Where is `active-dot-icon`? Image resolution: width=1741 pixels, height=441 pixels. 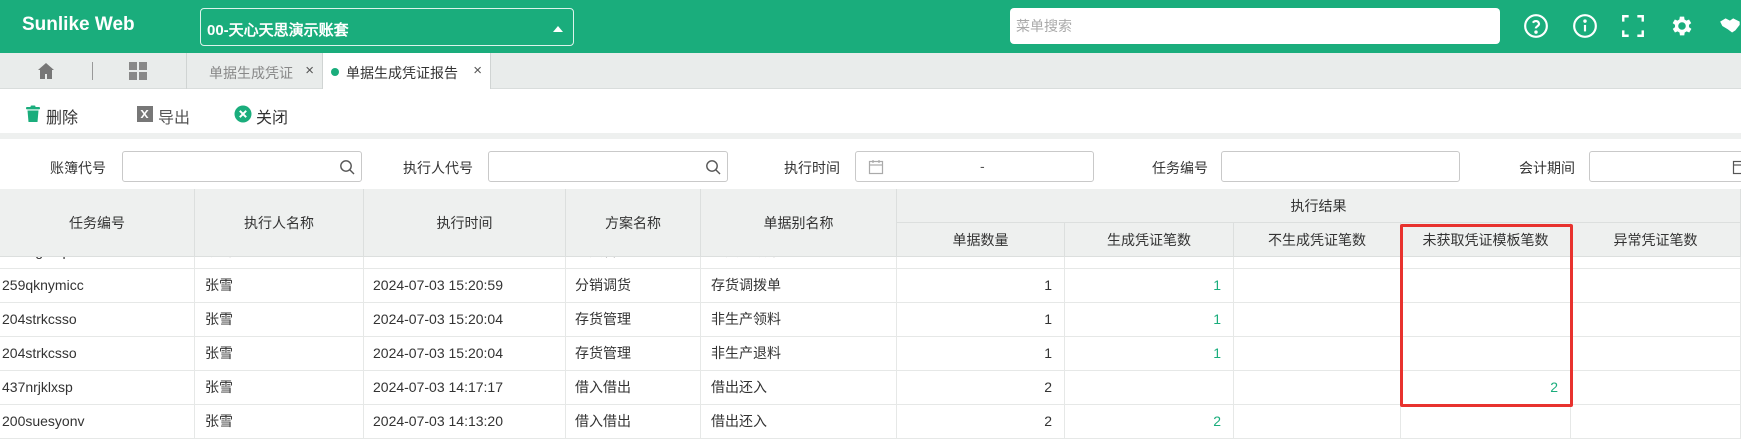
active-dot-icon is located at coordinates (335, 72).